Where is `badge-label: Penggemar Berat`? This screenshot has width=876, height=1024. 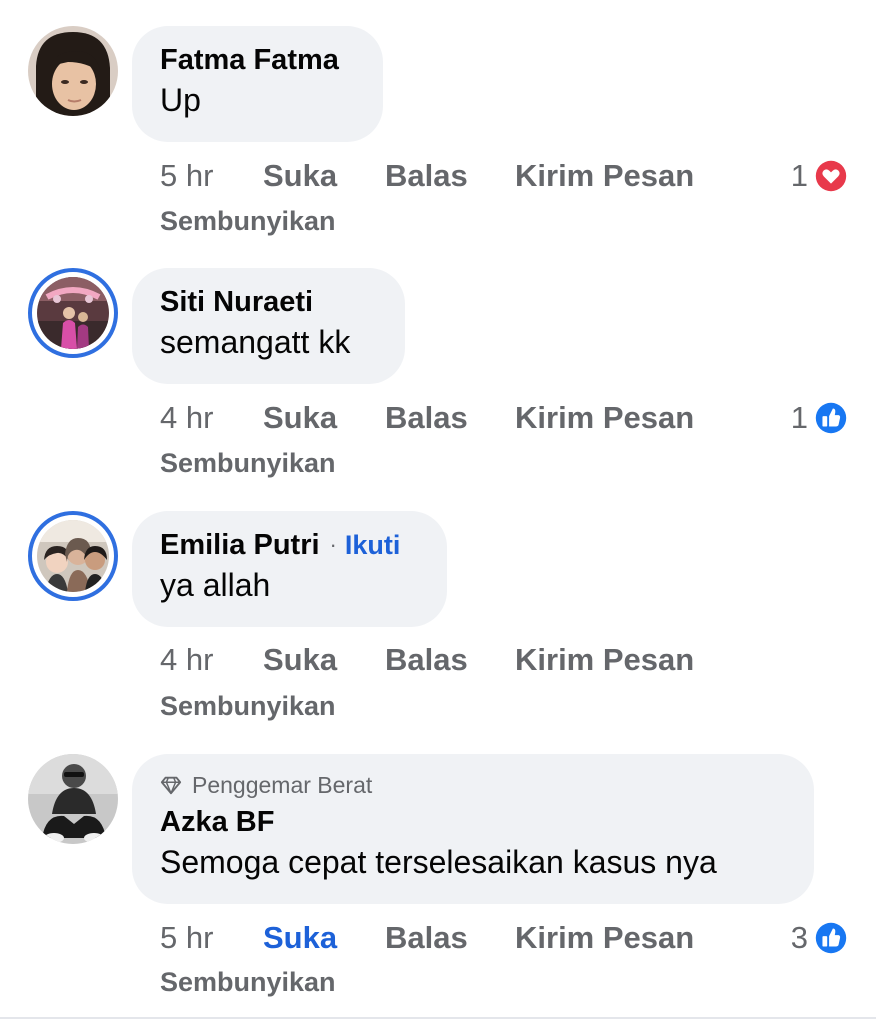
badge-label: Penggemar Berat is located at coordinates (282, 784).